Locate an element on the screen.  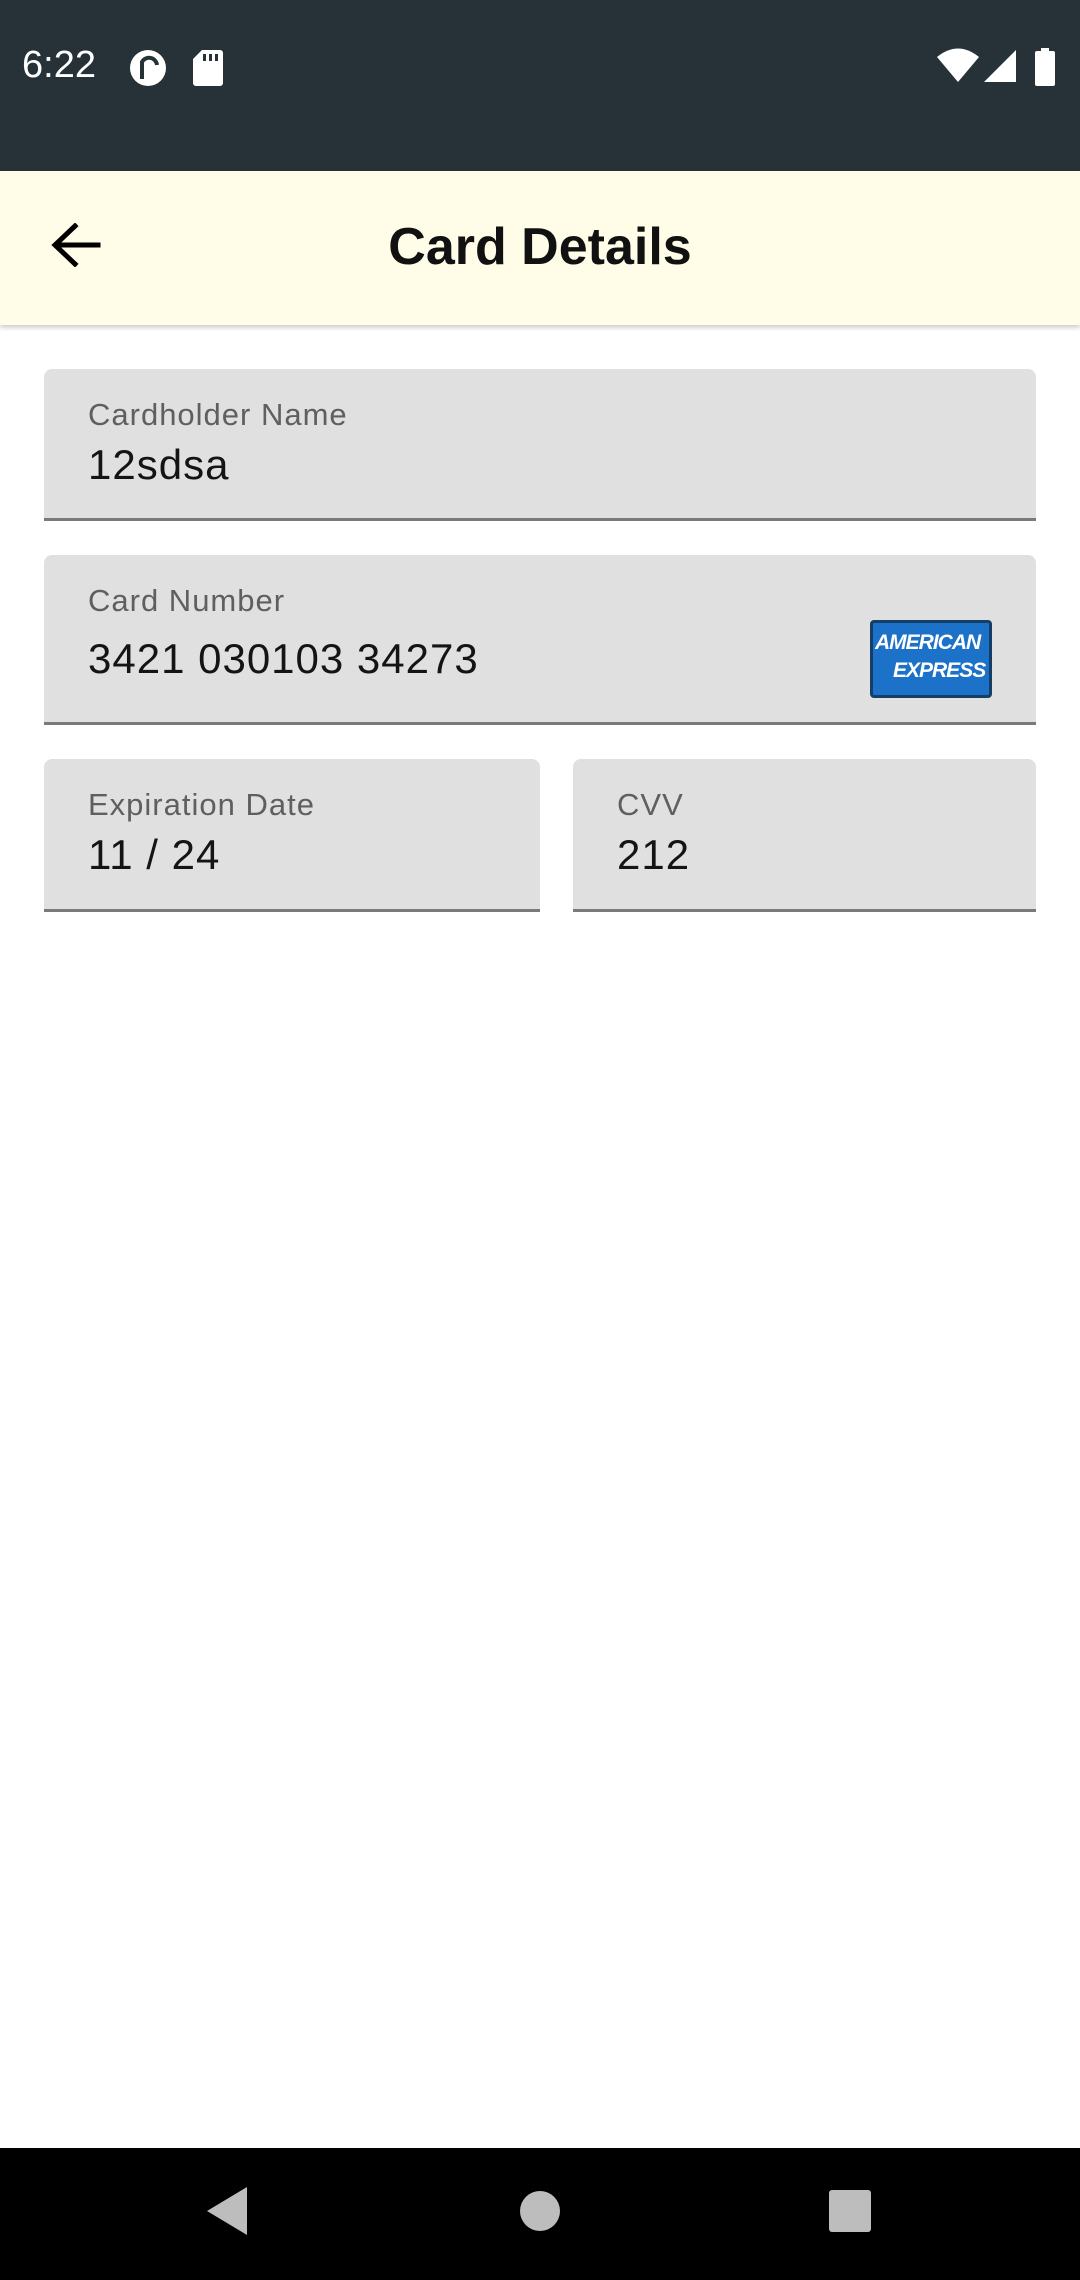
wifi-icon is located at coordinates (958, 68).